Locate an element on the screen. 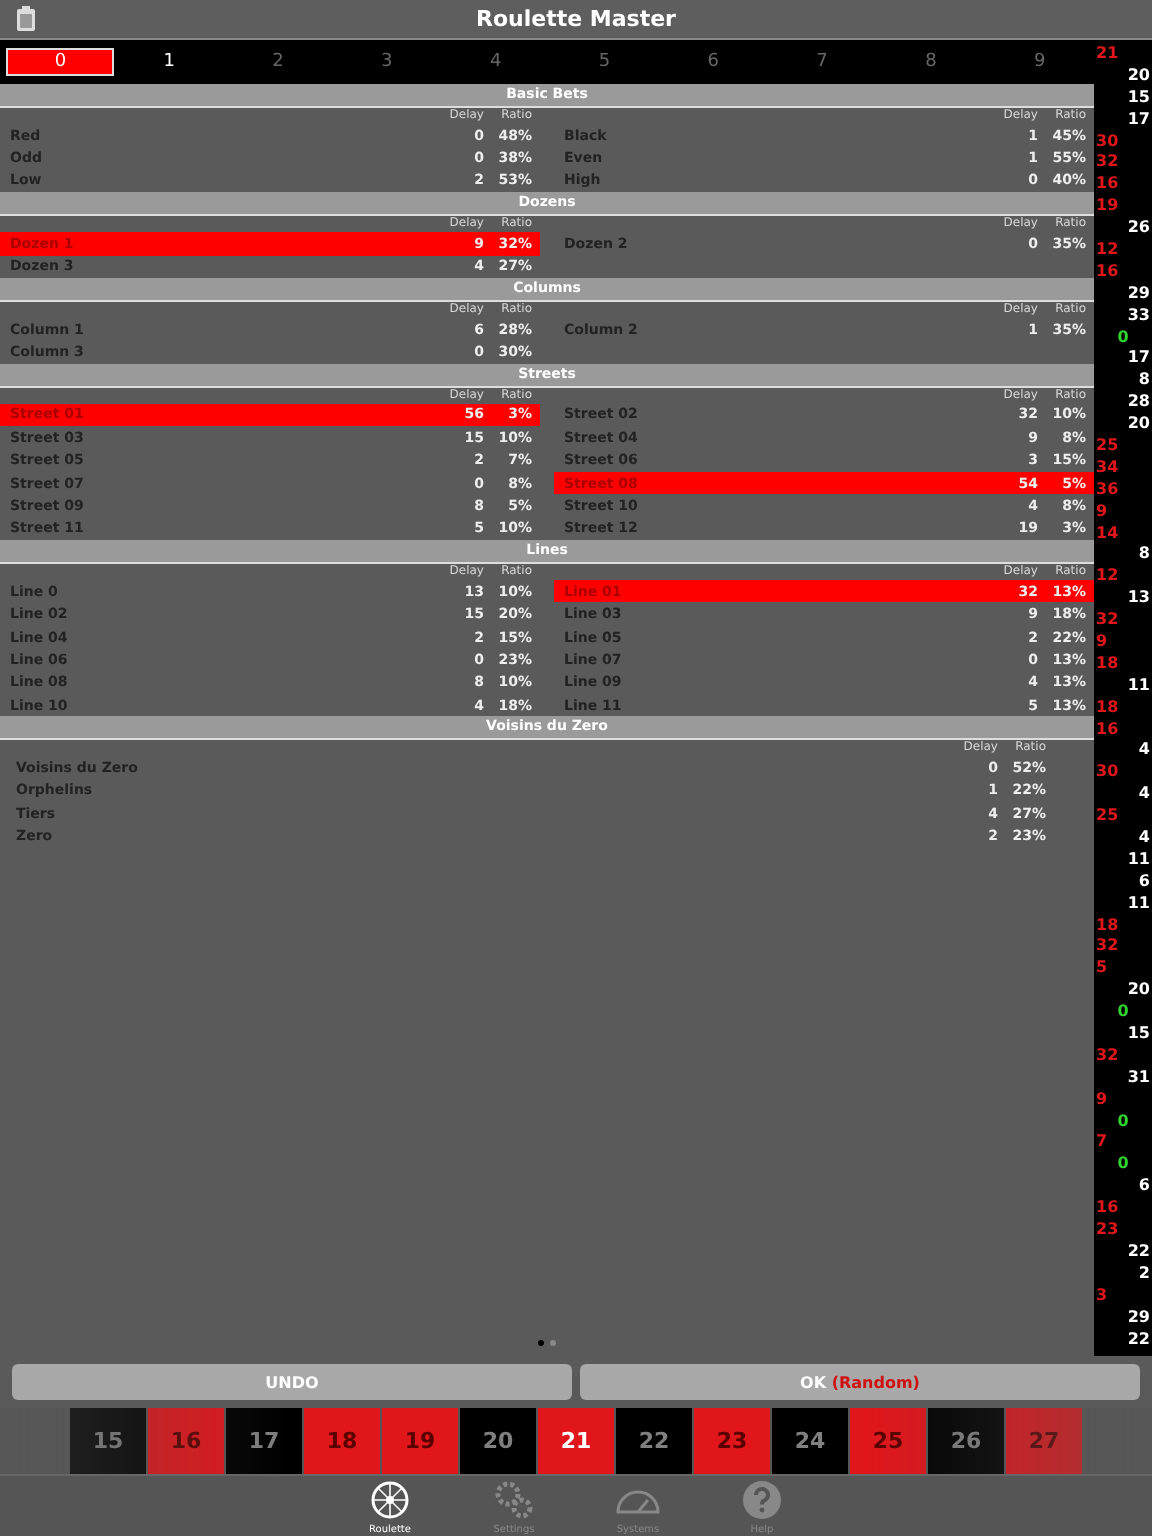  digit-tab: 1 is located at coordinates (169, 61).